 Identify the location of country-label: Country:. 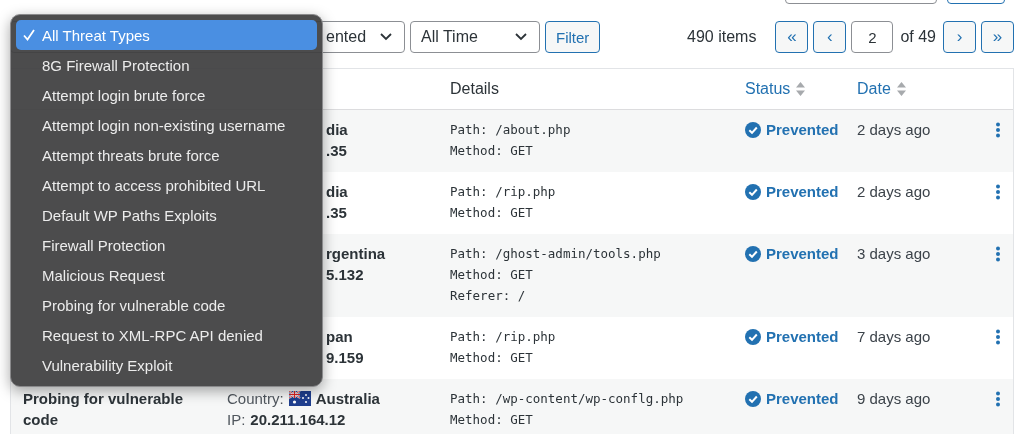
(255, 399).